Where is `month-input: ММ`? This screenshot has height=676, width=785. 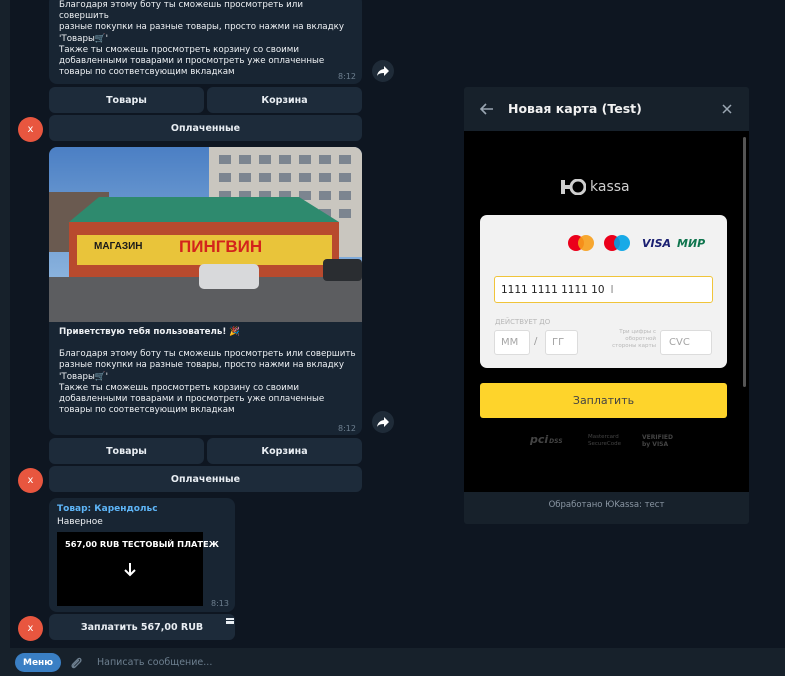 month-input: ММ is located at coordinates (512, 342).